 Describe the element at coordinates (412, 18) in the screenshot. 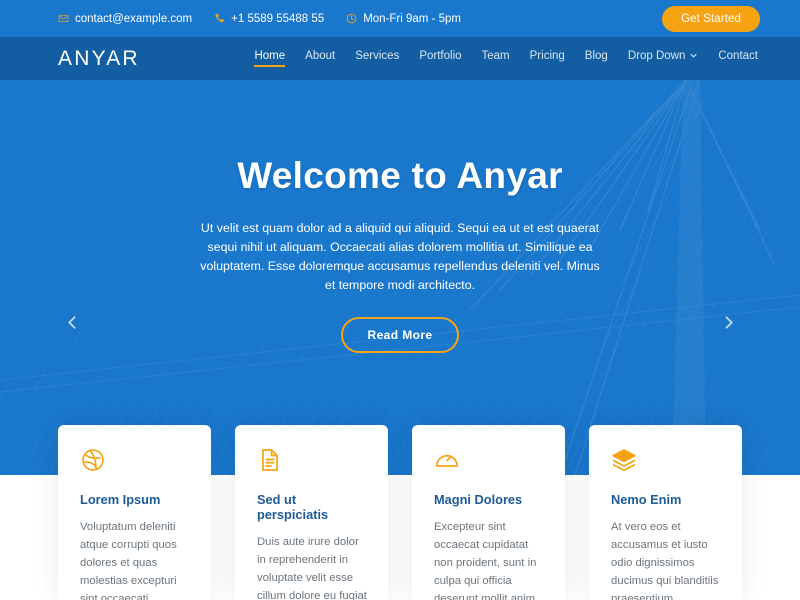

I see `contact-hours-text: Mon-Fri 9am - 5pm` at that location.